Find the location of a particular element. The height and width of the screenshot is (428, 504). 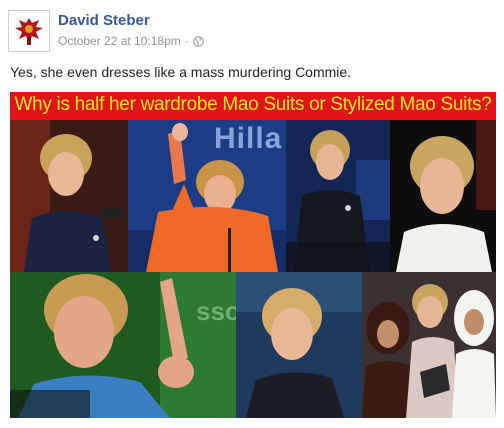

photo-white-turtleneck is located at coordinates (443, 196).